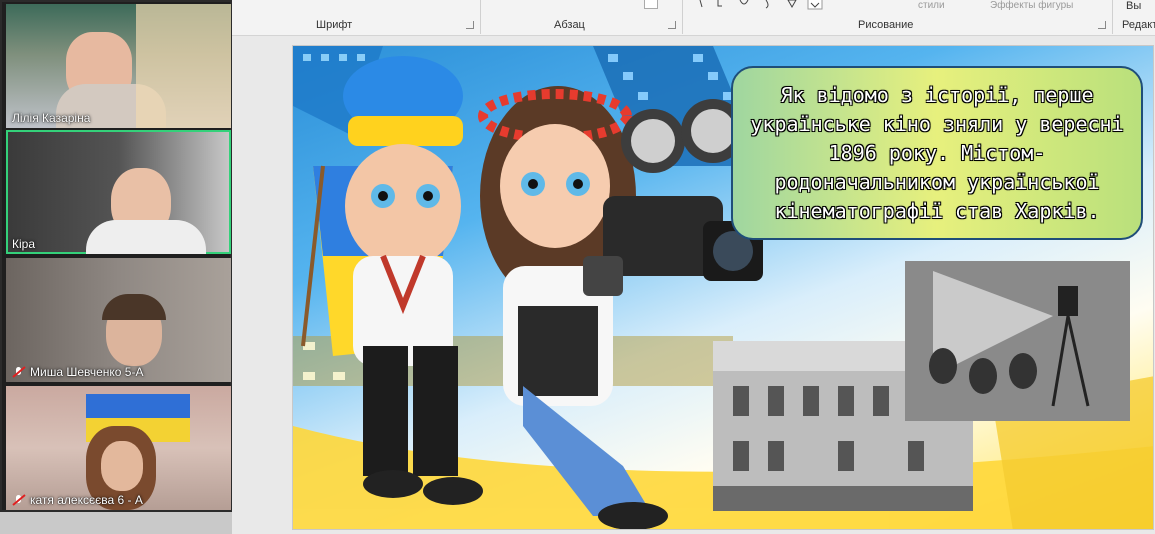  Describe the element at coordinates (1138, 25) in the screenshot. I see `ribbon-group-editing: Редакт` at that location.